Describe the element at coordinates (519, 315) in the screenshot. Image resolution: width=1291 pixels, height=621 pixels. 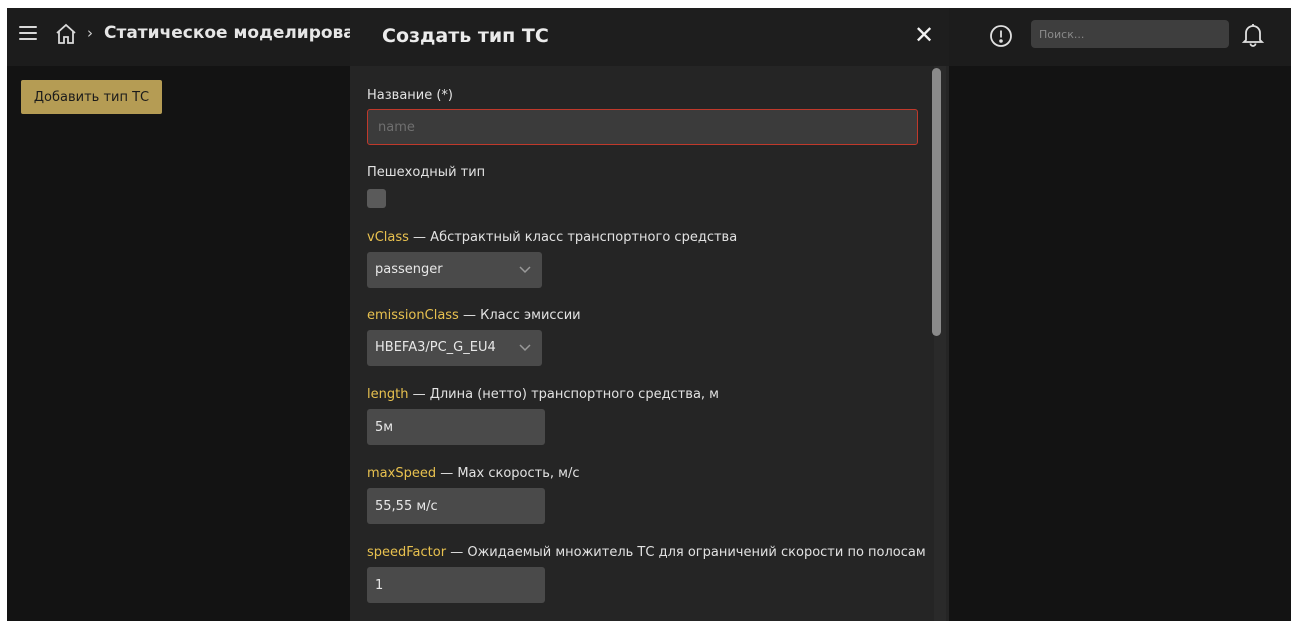
I see `emission-desc: — Класс эмиссии` at that location.